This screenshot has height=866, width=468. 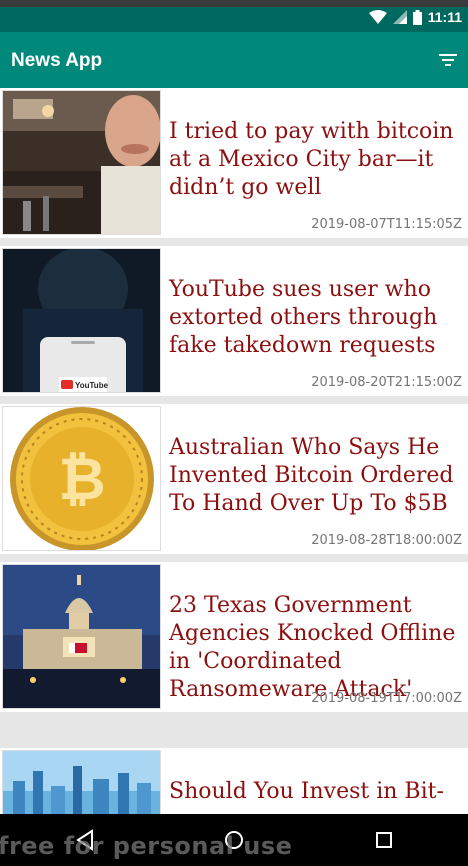 I want to click on bitcoin-coin: ₿, so click(x=81, y=478).